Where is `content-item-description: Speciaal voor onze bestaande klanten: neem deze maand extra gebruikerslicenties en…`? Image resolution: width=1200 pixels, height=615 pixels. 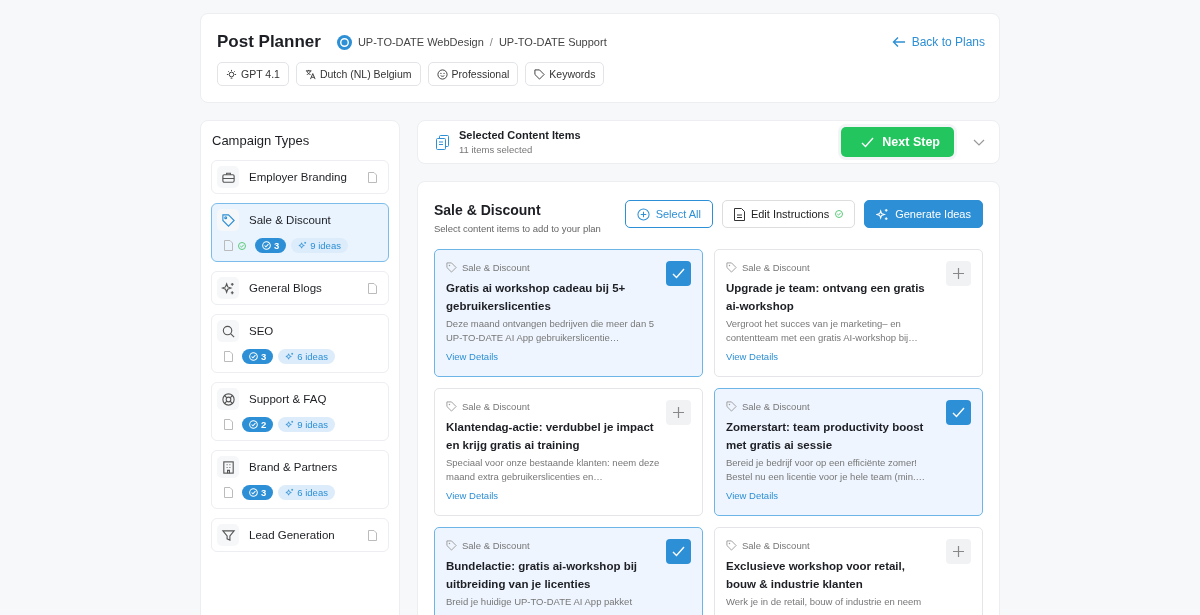
content-item-description: Speciaal voor onze bestaande klanten: neem deze maand extra gebruikerslicenties en… is located at coordinates (553, 470).